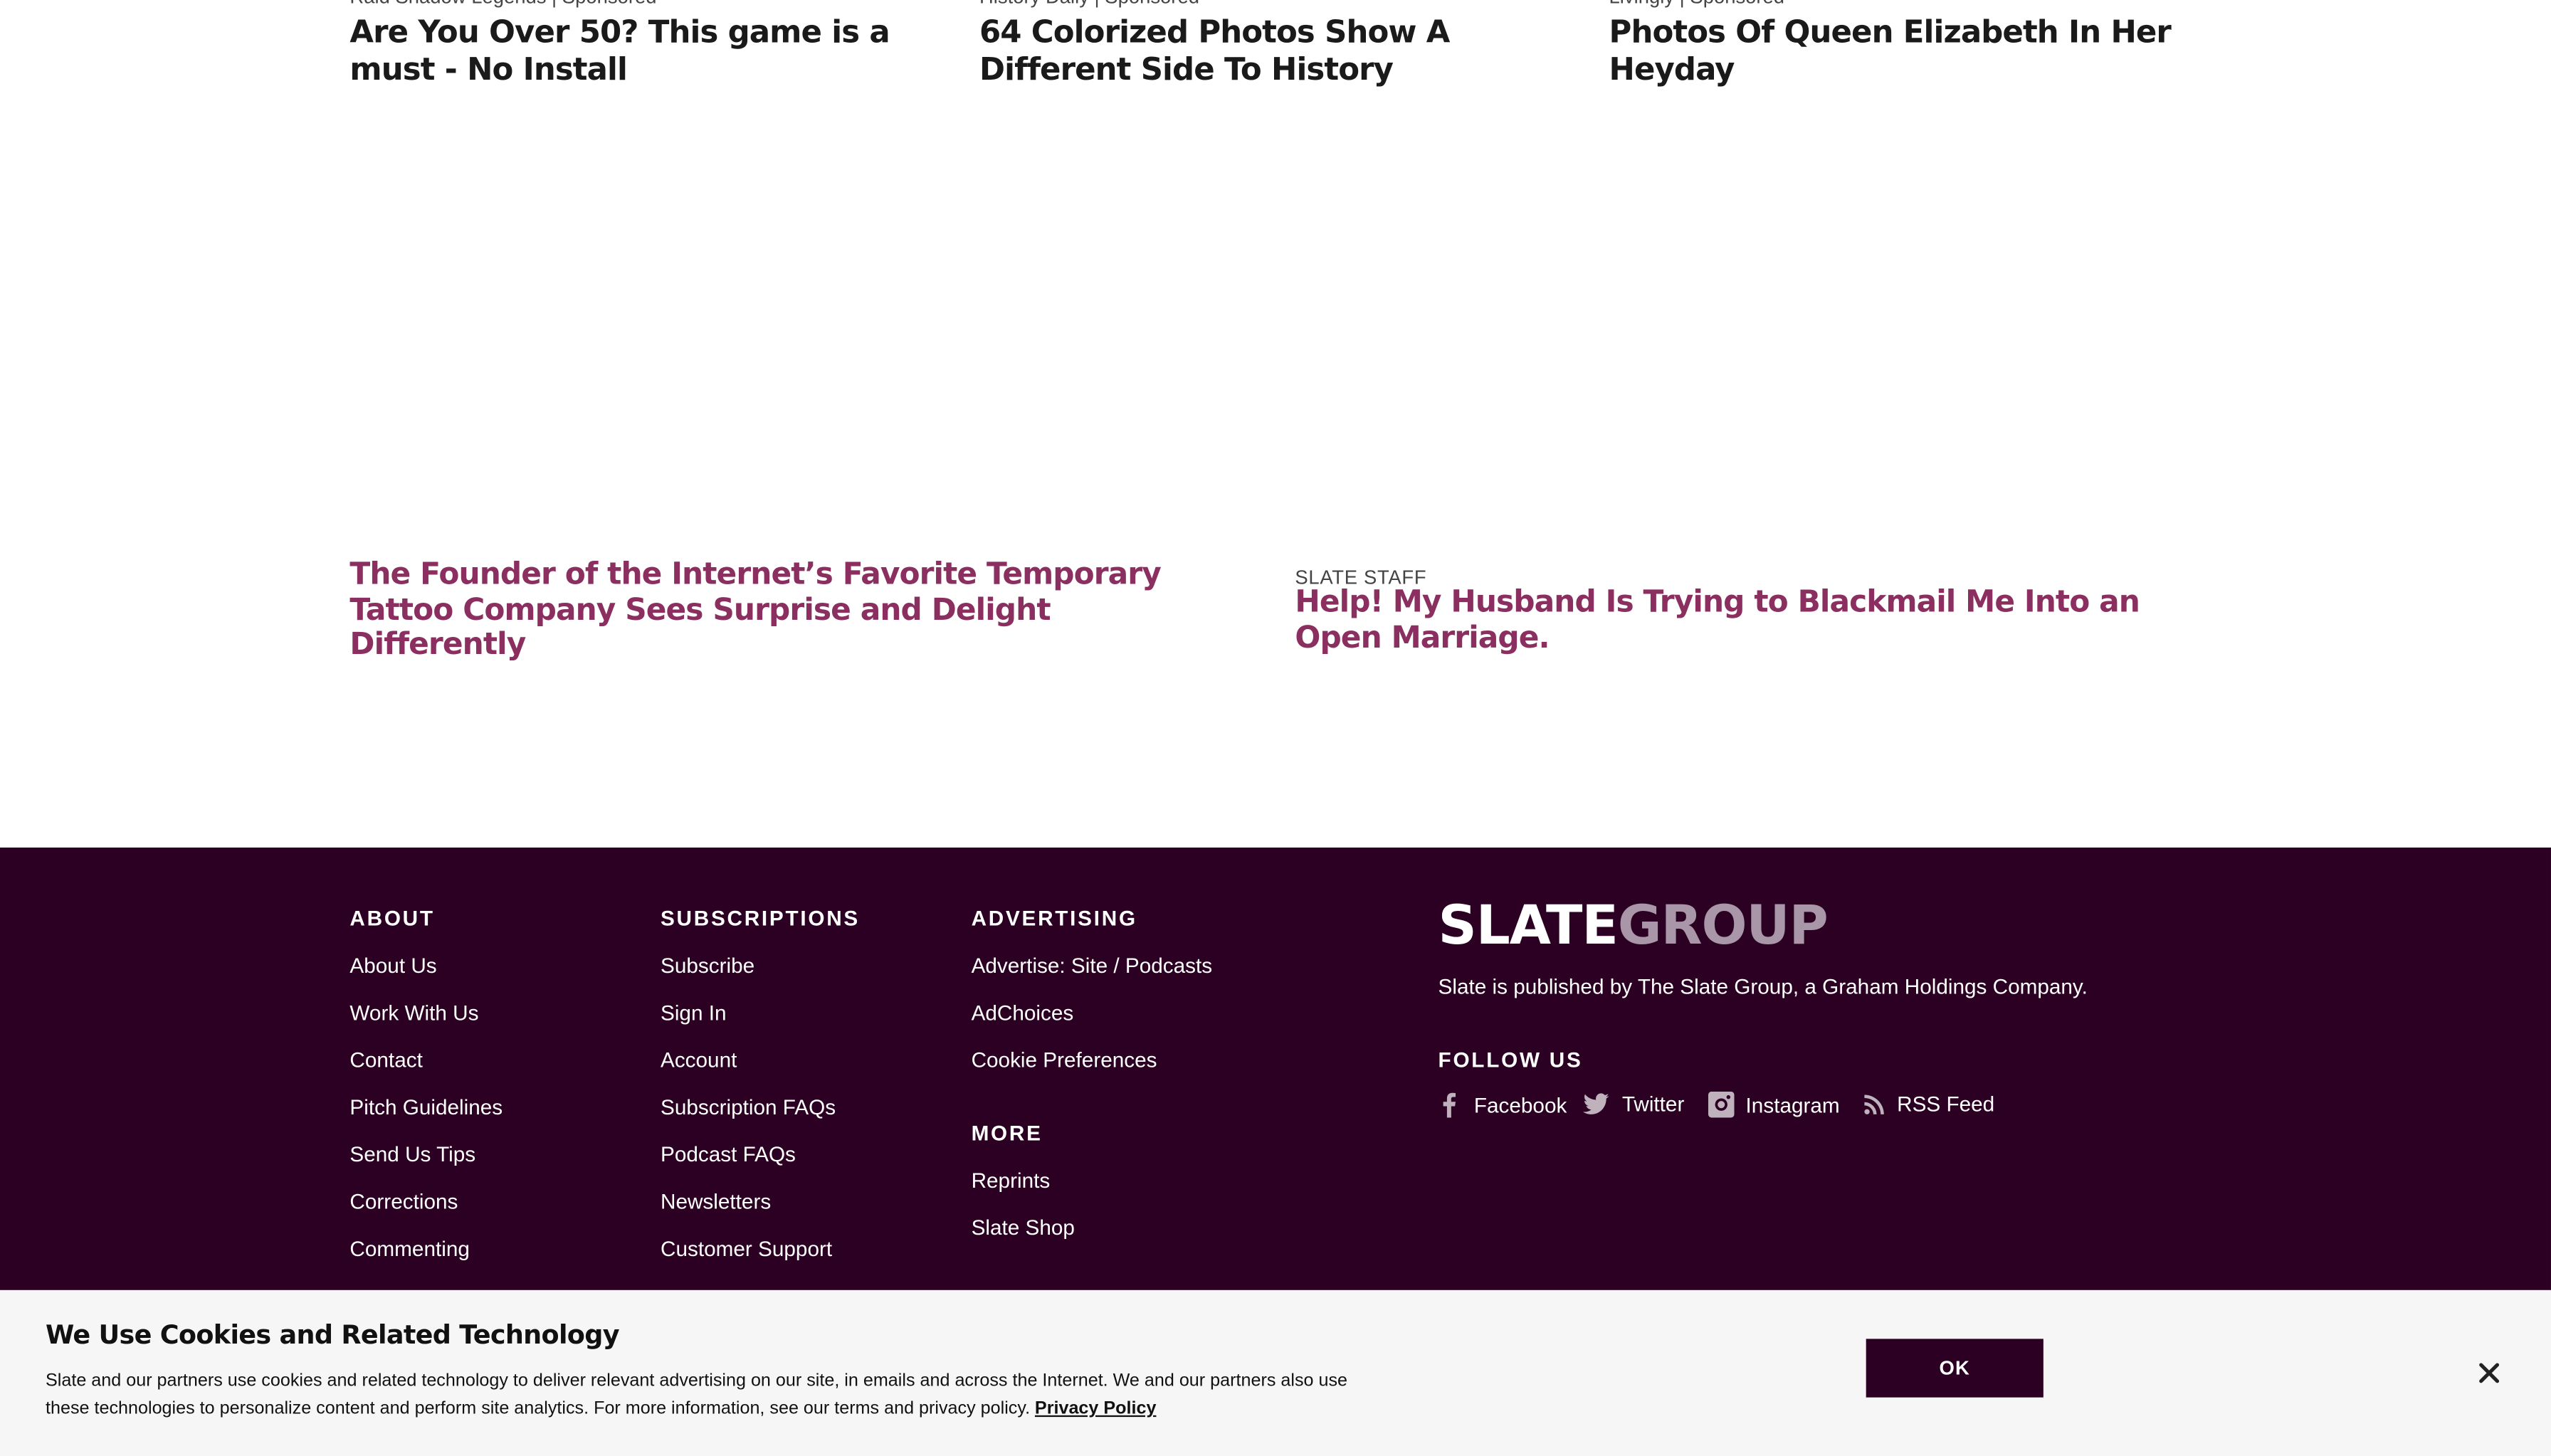 This screenshot has width=2551, height=1456. What do you see at coordinates (1946, 1104) in the screenshot?
I see `social-label: RSS Feed` at bounding box center [1946, 1104].